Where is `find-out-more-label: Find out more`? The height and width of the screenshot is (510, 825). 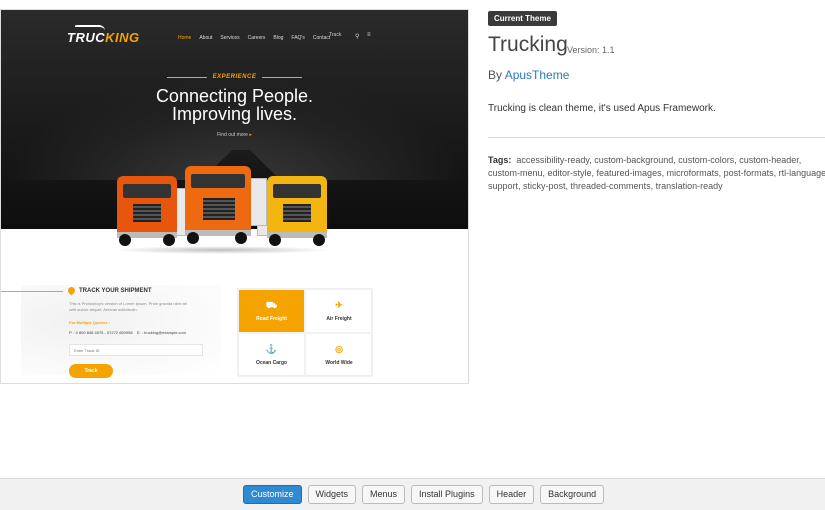
find-out-more-label: Find out more is located at coordinates (232, 135).